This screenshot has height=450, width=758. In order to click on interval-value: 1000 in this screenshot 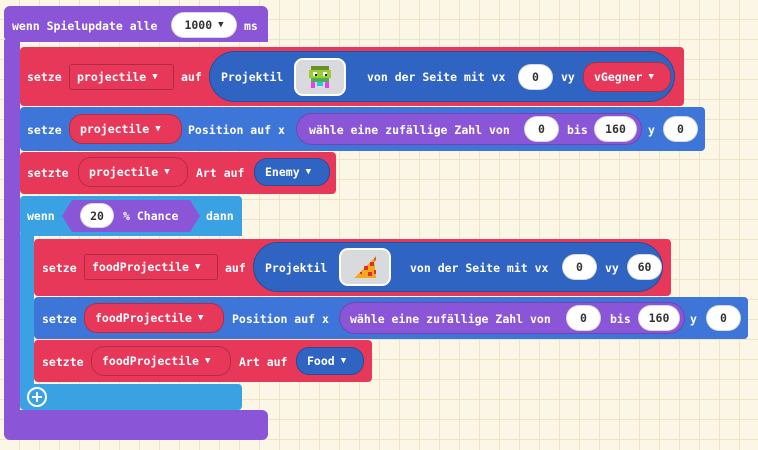, I will do `click(198, 25)`.